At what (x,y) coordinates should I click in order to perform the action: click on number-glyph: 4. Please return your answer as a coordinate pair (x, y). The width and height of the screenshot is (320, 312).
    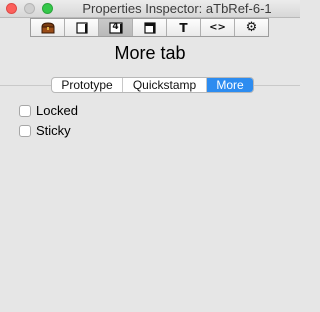
    Looking at the image, I should click on (115, 27).